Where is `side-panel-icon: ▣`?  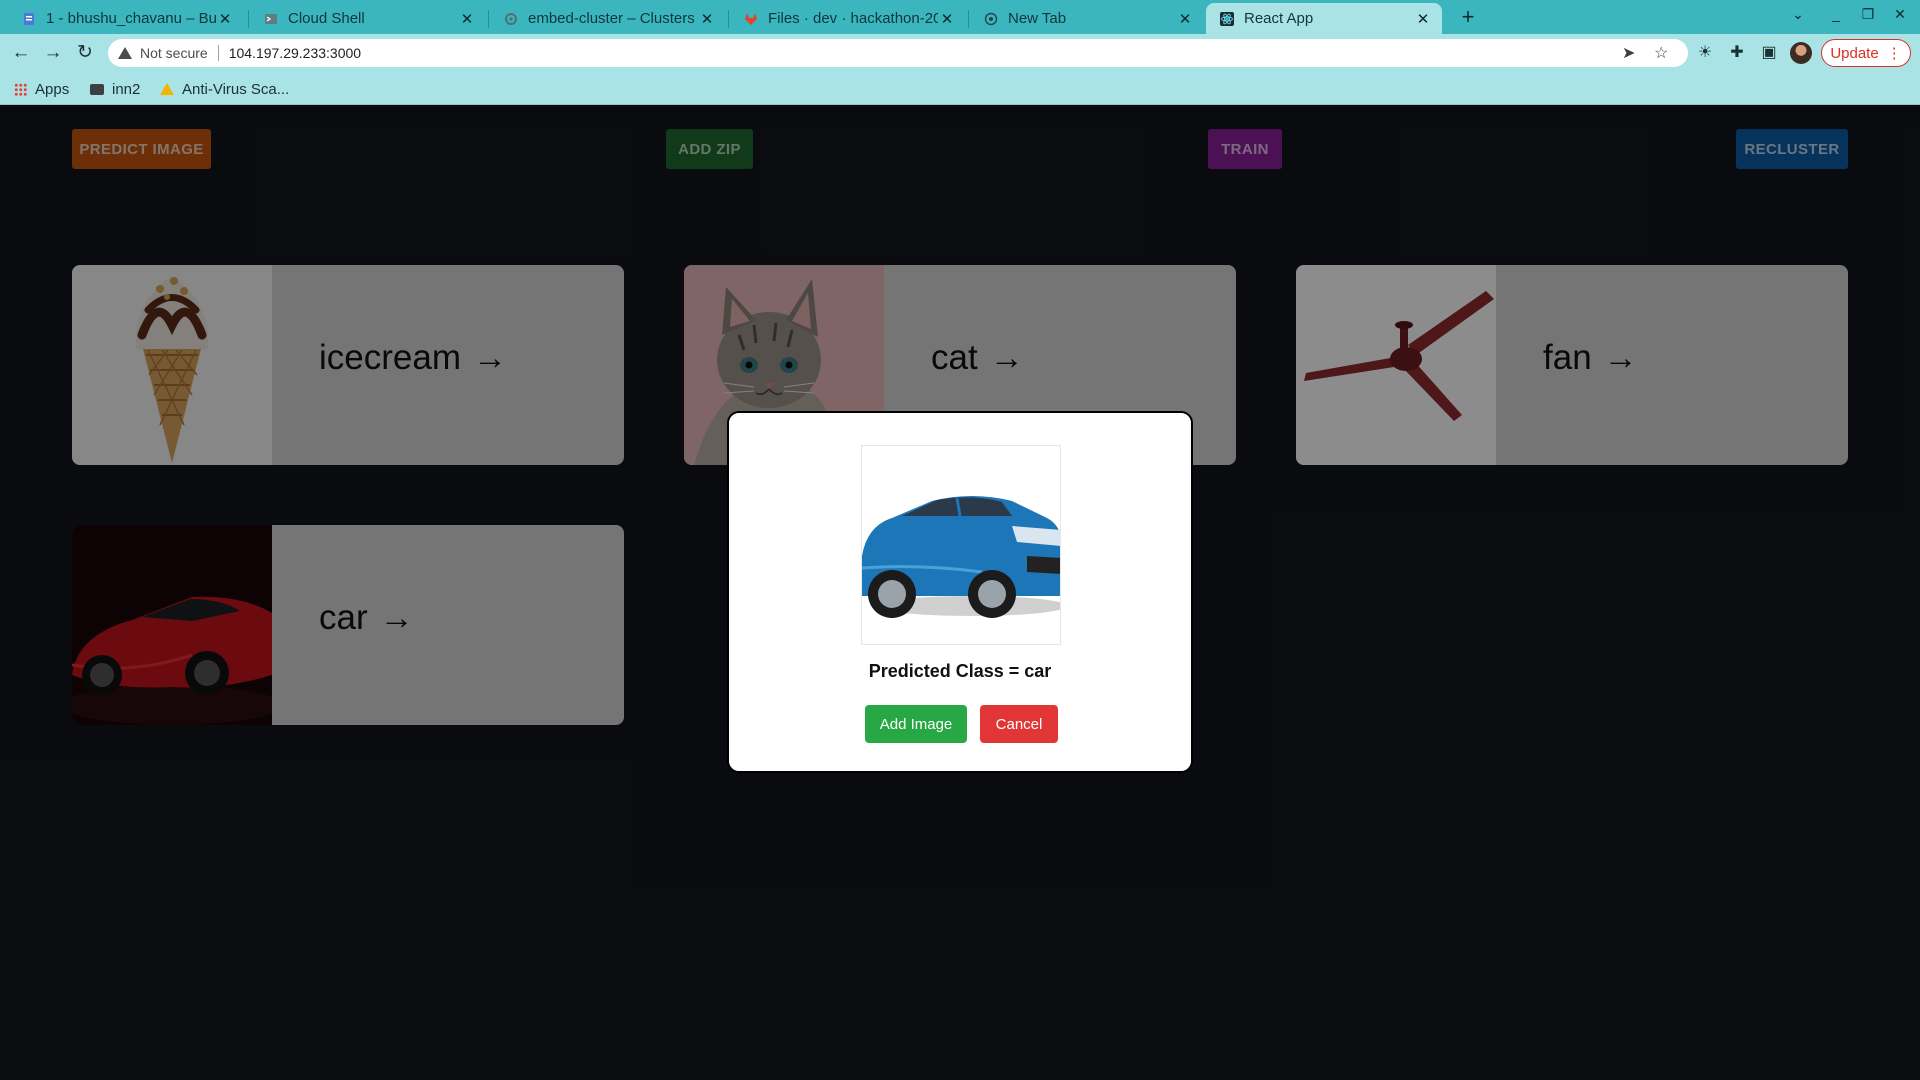
side-panel-icon: ▣ is located at coordinates (1769, 53).